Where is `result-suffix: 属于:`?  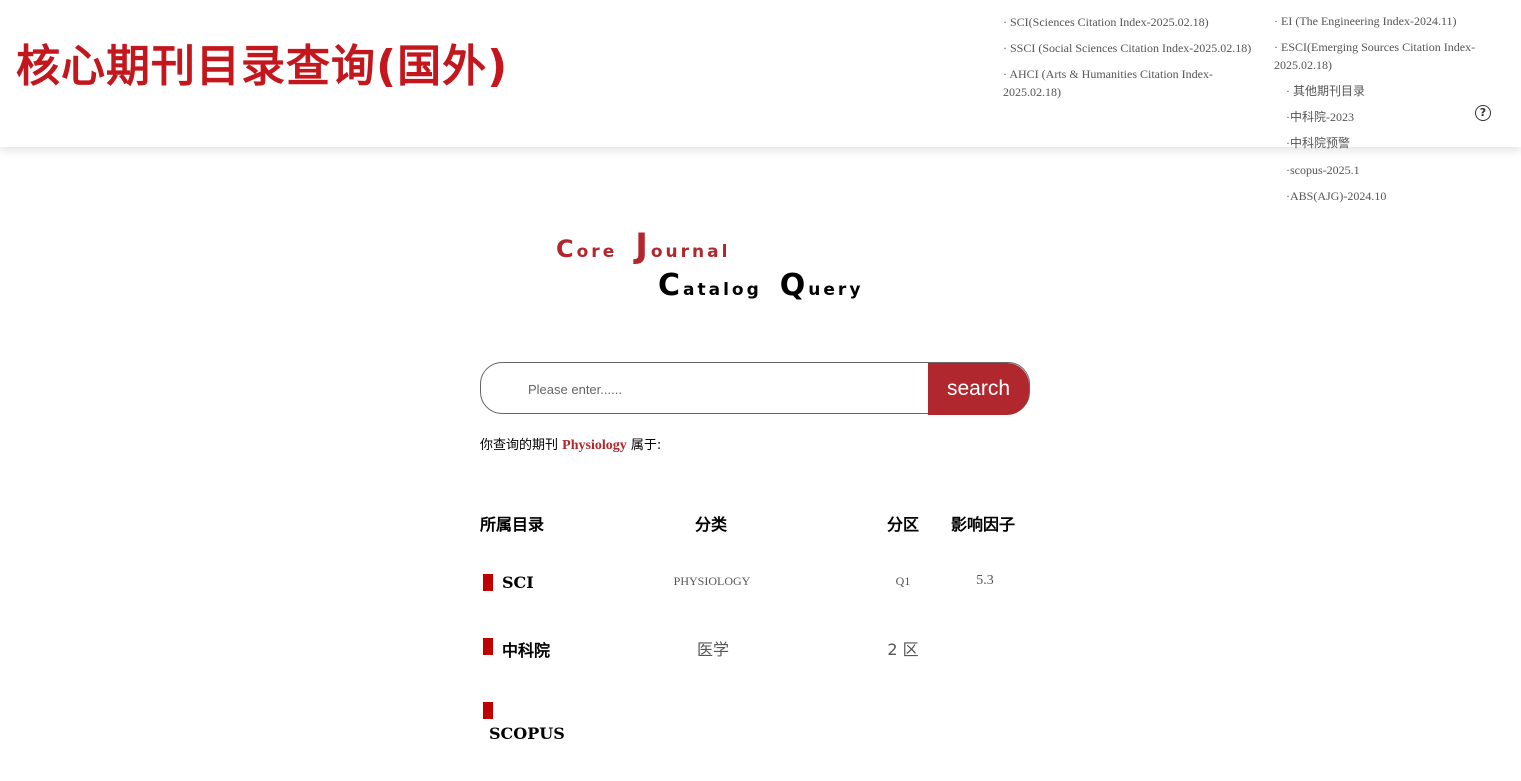
result-suffix: 属于: is located at coordinates (646, 445).